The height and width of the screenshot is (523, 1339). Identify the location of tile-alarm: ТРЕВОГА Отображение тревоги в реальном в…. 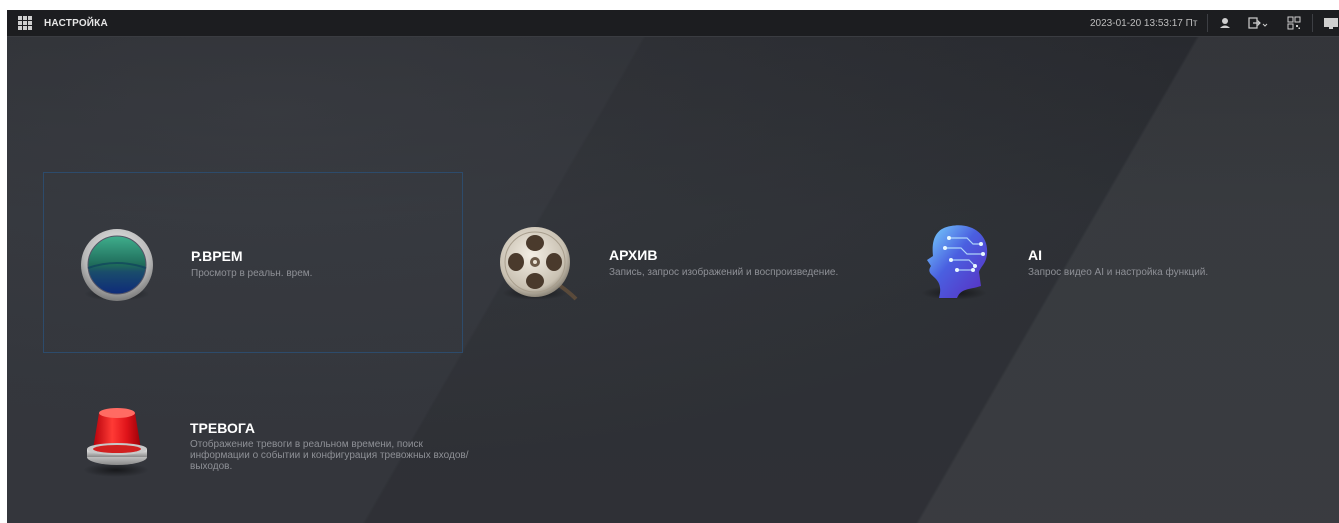
(256, 438).